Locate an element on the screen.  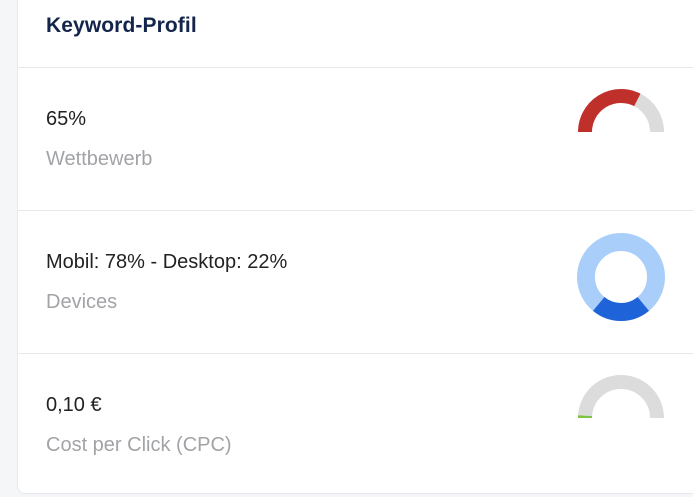
competition-label: Wettbewerb is located at coordinates (99, 159).